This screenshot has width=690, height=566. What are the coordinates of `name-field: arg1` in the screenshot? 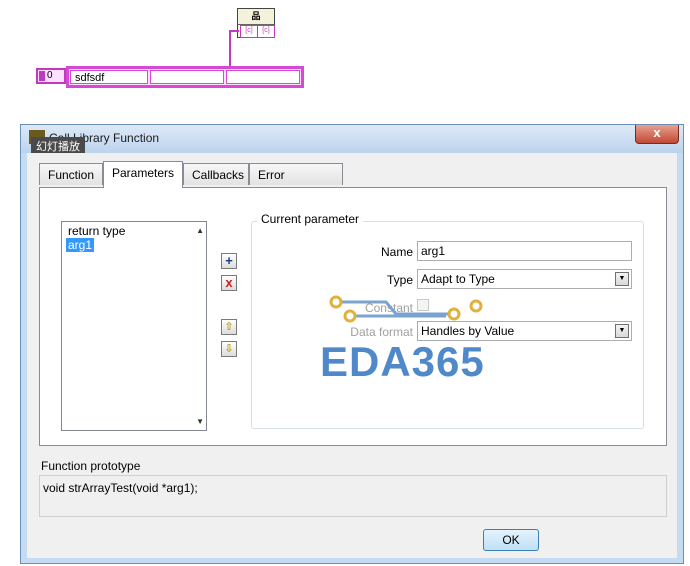 It's located at (524, 251).